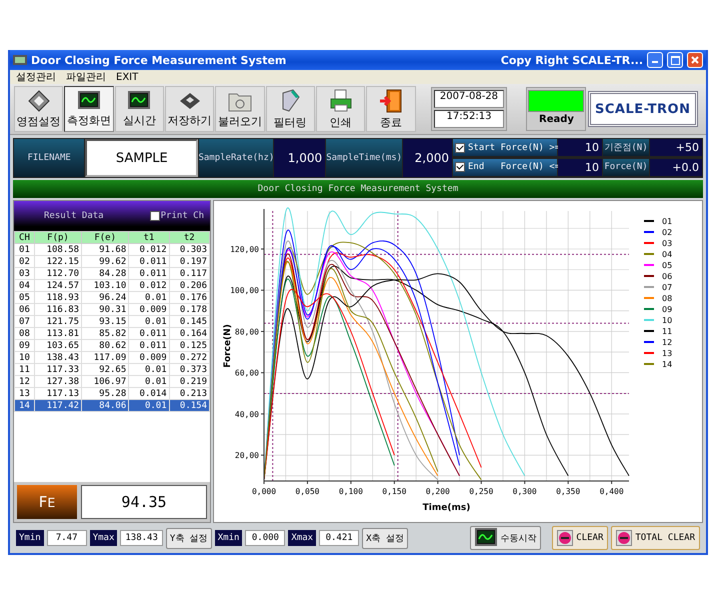 The height and width of the screenshot is (603, 712). Describe the element at coordinates (105, 382) in the screenshot. I see `table-cell: 106.97` at that location.